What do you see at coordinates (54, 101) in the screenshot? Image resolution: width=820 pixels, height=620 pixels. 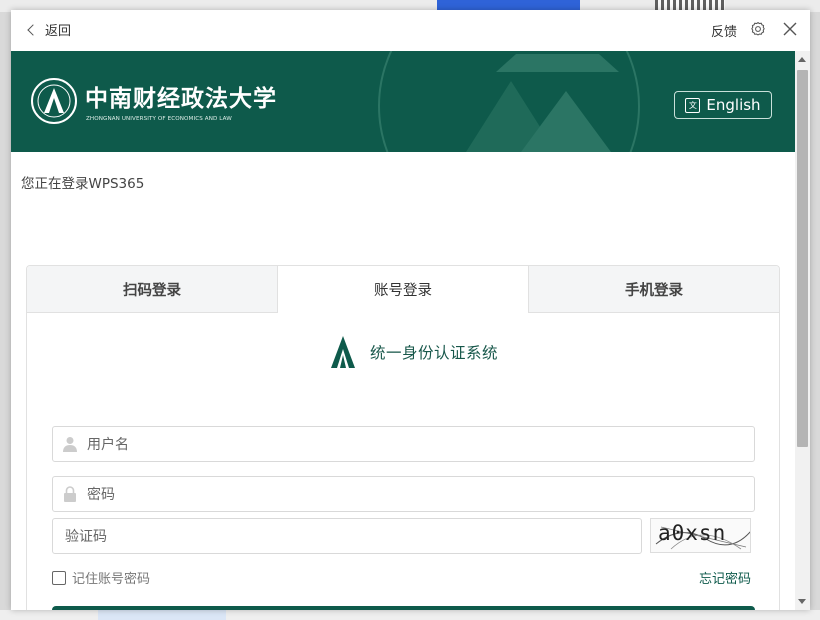 I see `university-logo-icon` at bounding box center [54, 101].